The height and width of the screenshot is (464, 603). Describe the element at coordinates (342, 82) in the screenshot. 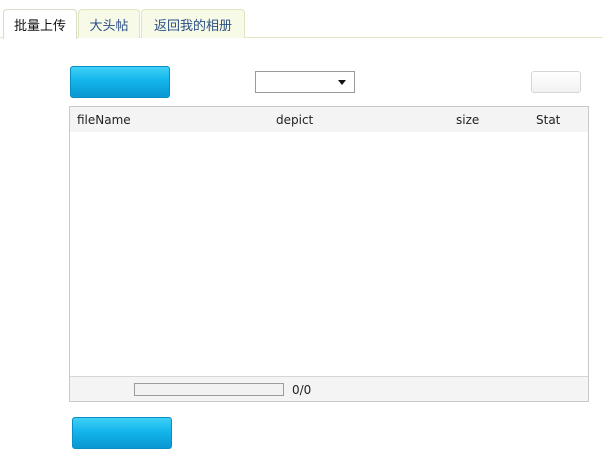

I see `chevron-down-icon` at that location.